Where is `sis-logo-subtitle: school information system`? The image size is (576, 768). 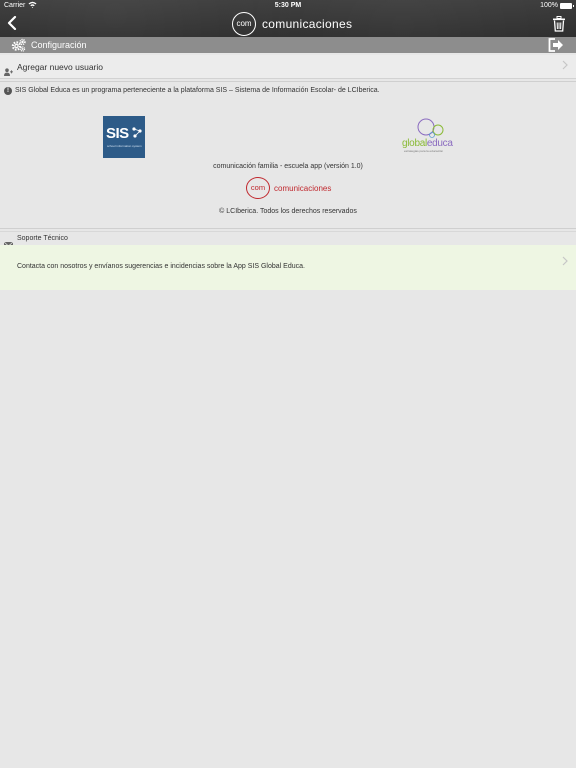 sis-logo-subtitle: school information system is located at coordinates (124, 146).